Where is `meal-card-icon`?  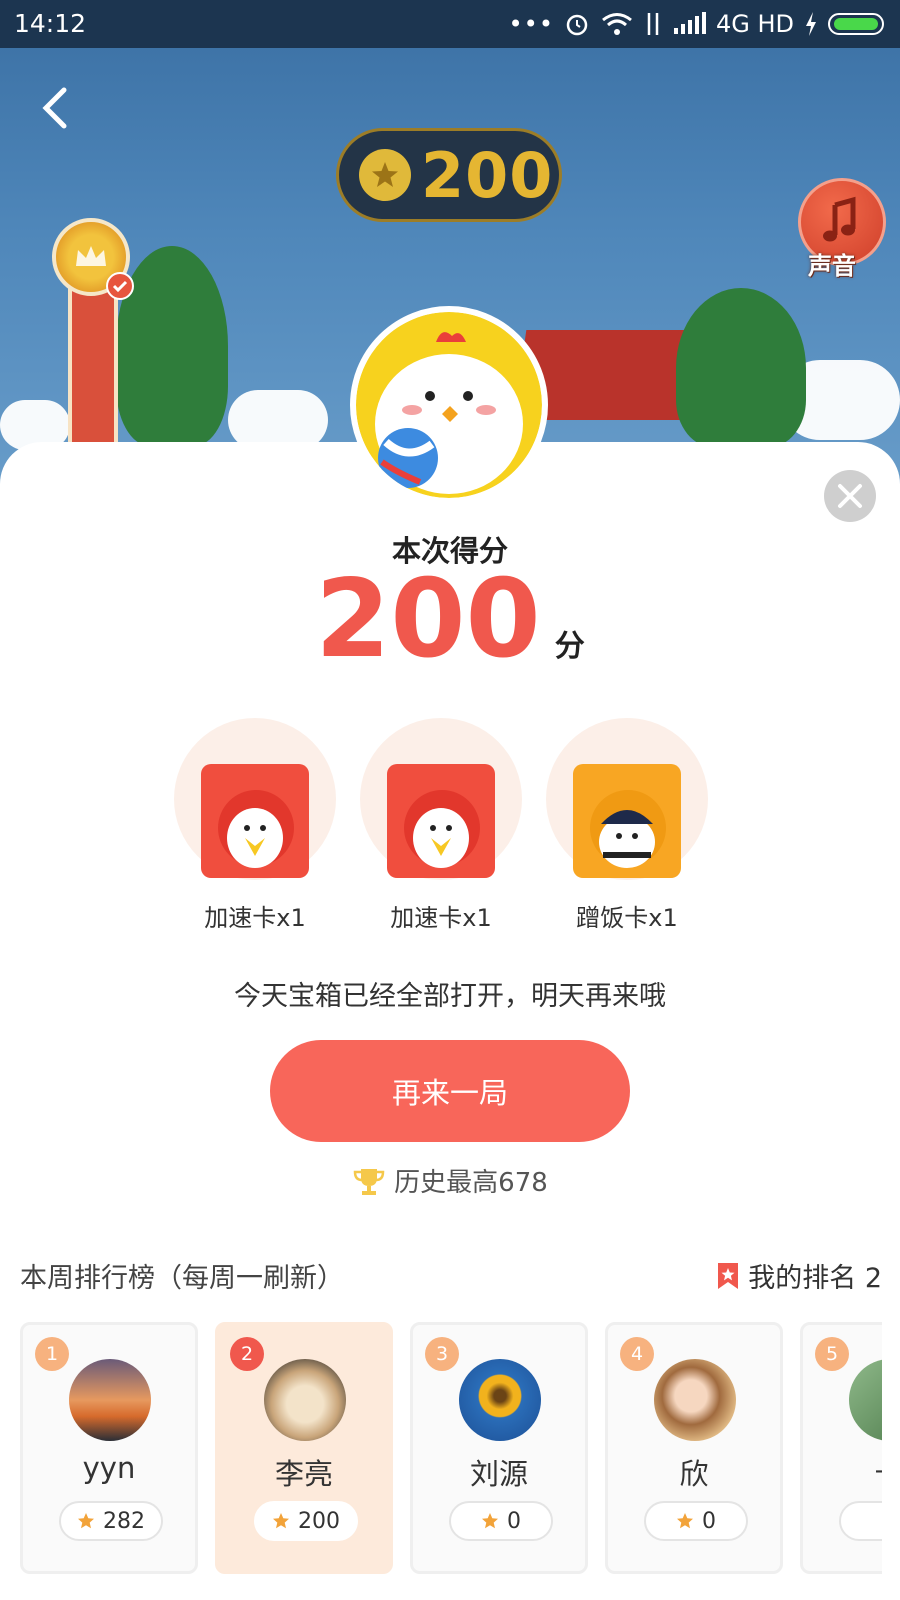
meal-card-icon is located at coordinates (627, 821).